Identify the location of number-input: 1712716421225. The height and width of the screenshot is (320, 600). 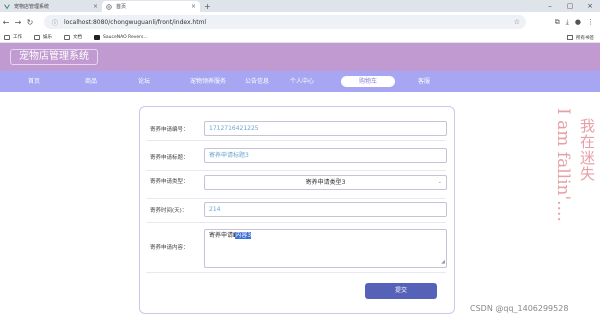
(325, 128).